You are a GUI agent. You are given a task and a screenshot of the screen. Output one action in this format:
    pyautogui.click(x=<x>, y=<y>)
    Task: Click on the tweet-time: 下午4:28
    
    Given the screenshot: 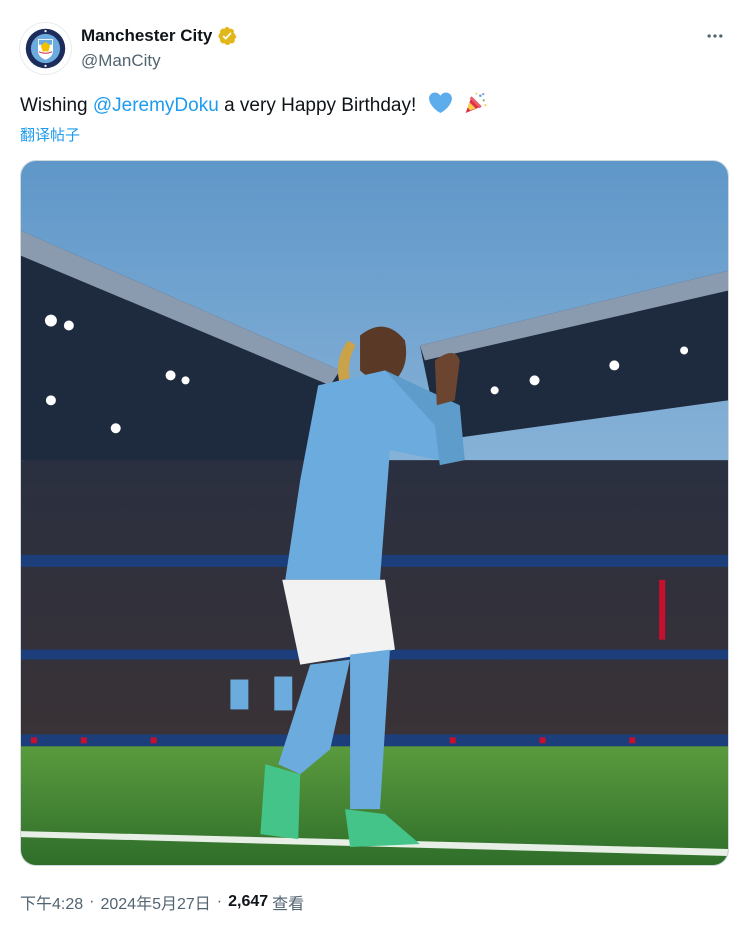 What is the action you would take?
    pyautogui.click(x=51, y=902)
    